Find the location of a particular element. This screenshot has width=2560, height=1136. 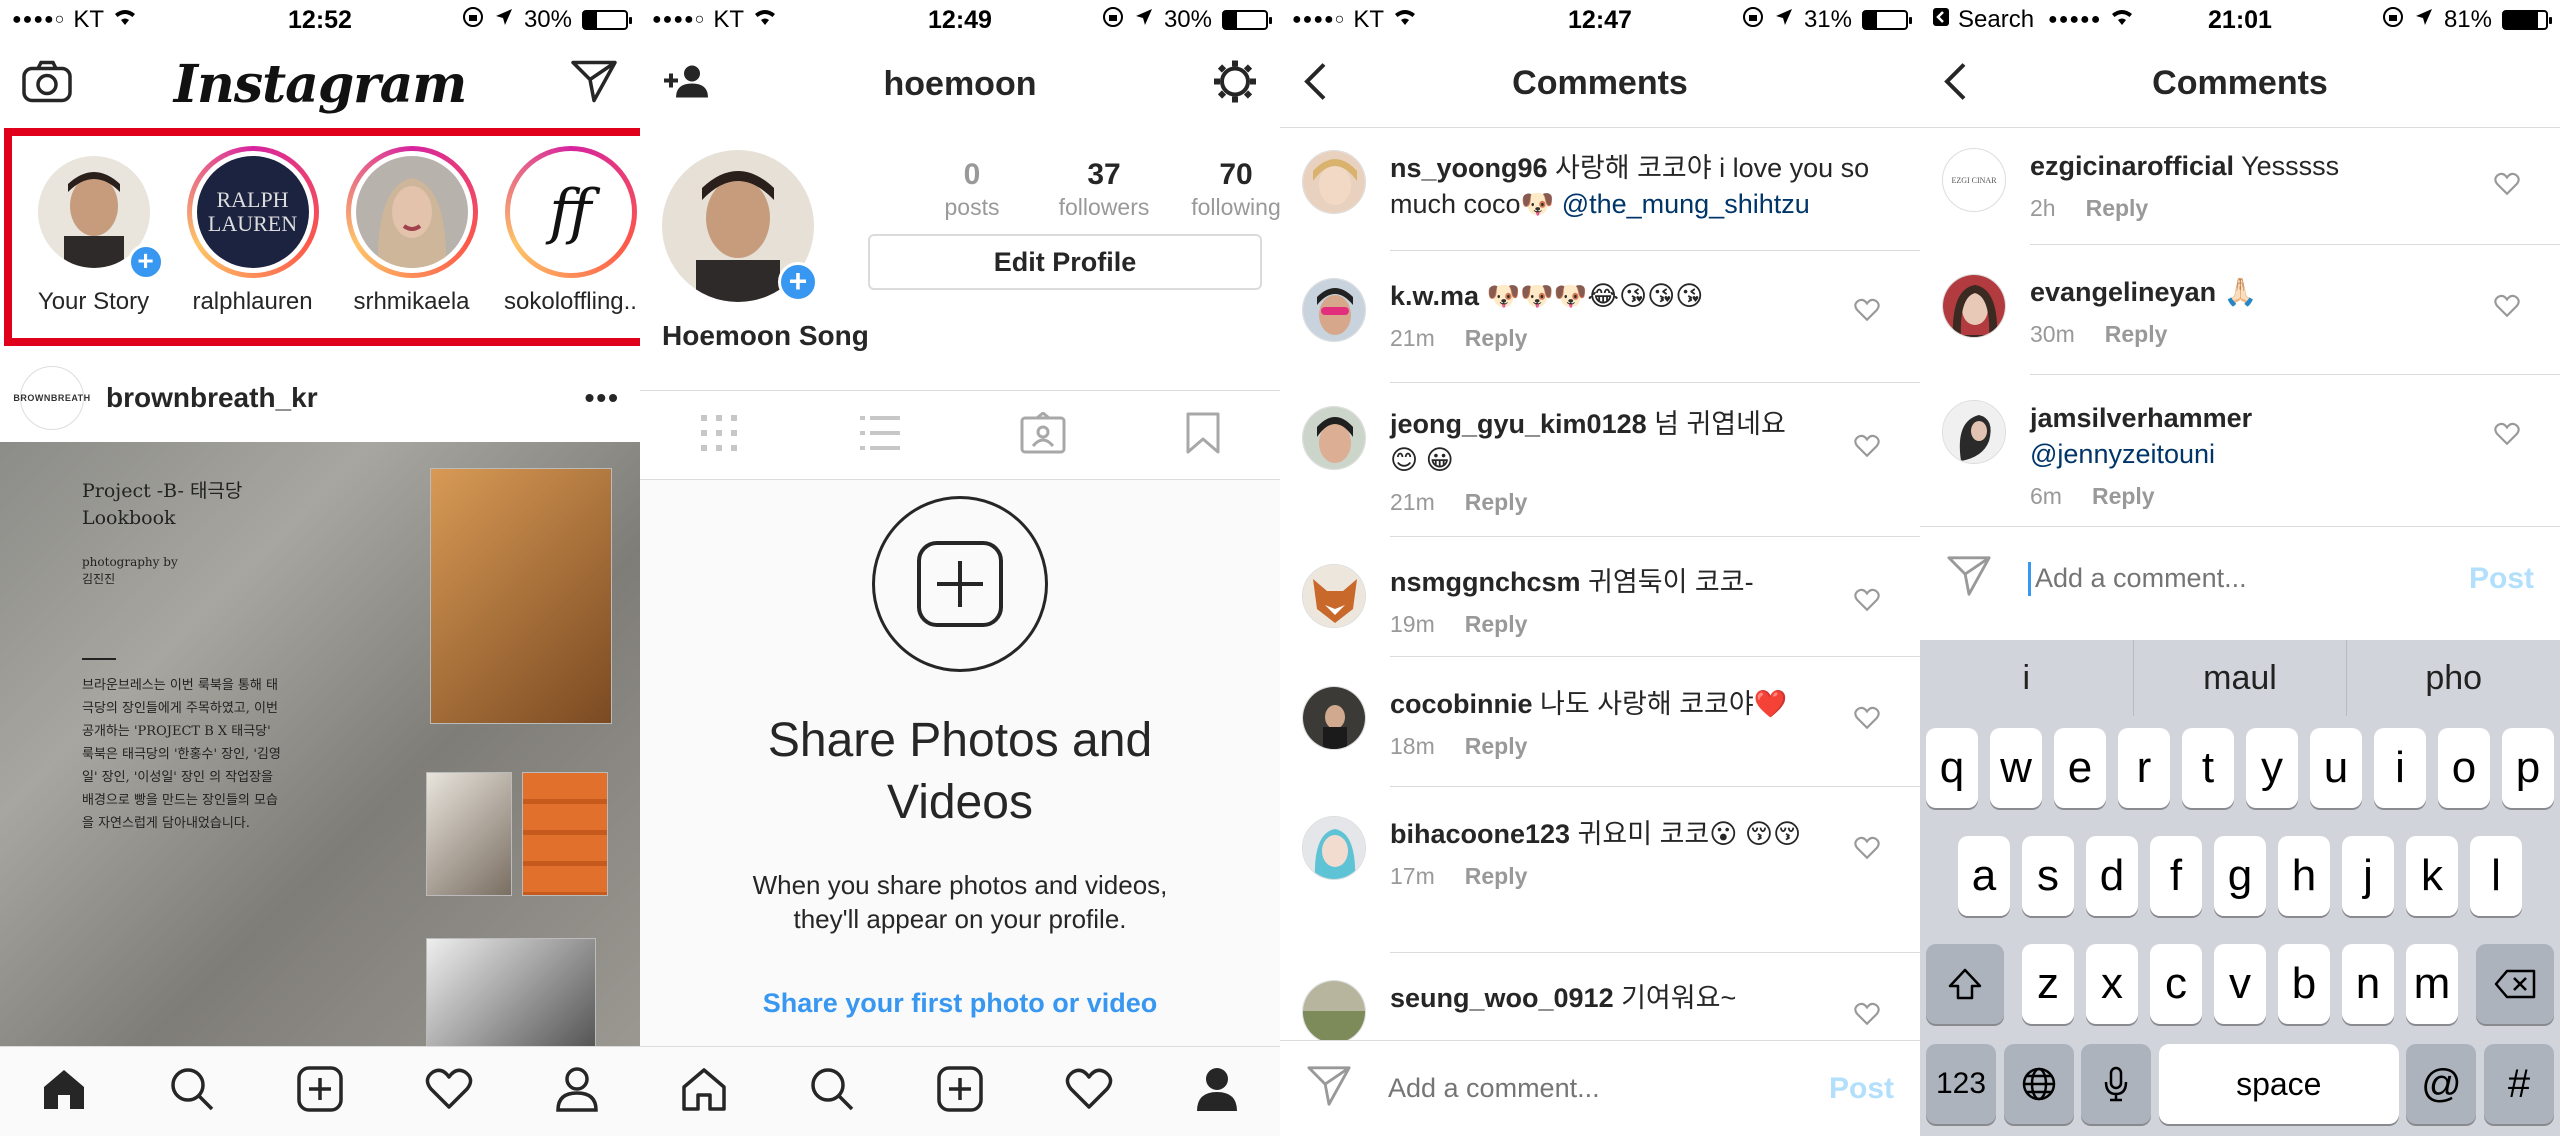

key-l: l is located at coordinates (2496, 876).